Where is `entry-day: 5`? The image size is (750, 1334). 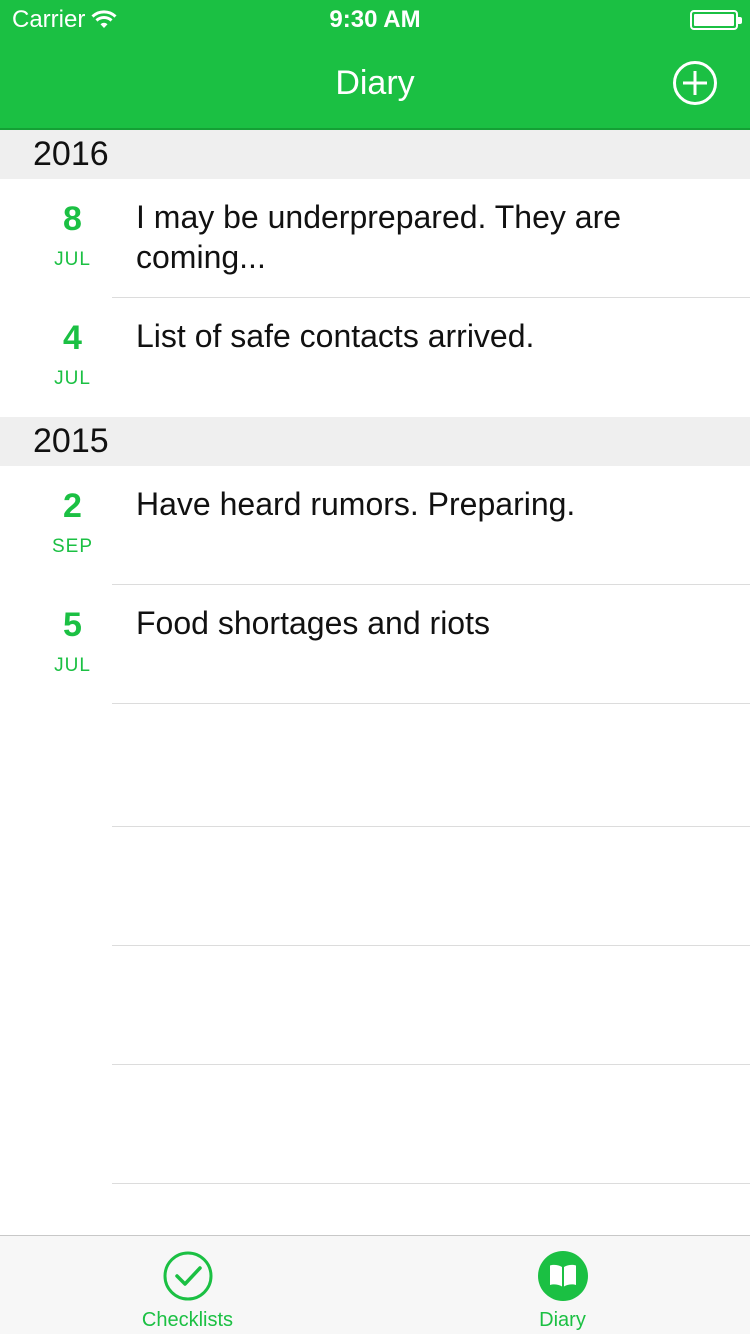 entry-day: 5 is located at coordinates (72, 625).